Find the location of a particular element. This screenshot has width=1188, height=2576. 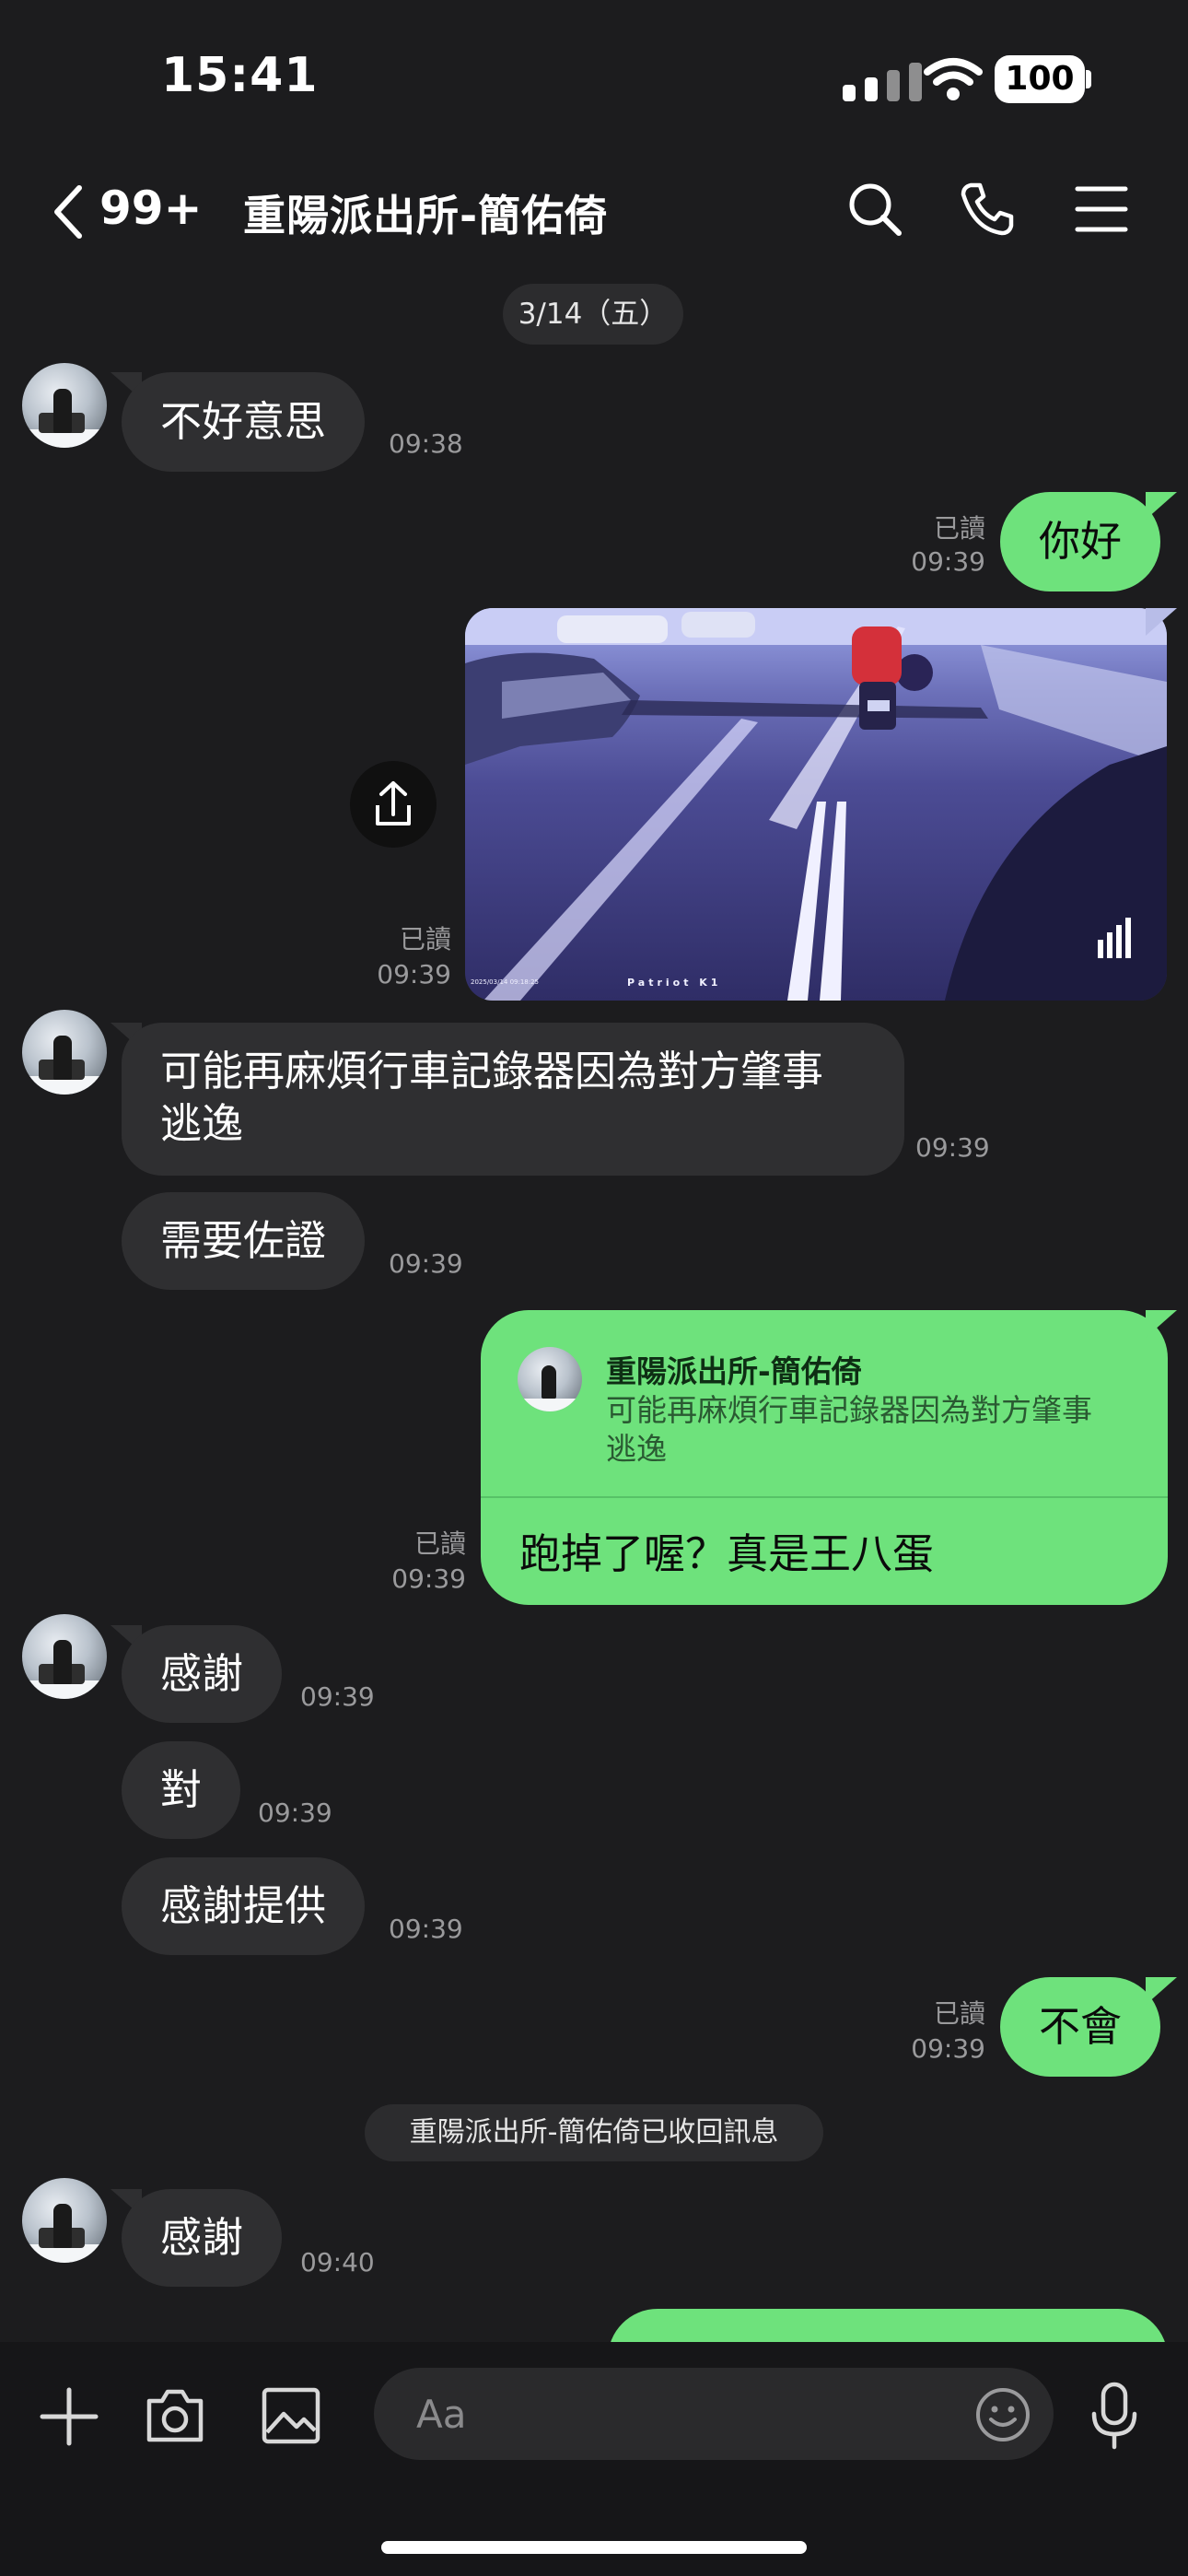

message-input-placeholder: Aa is located at coordinates (441, 2414).